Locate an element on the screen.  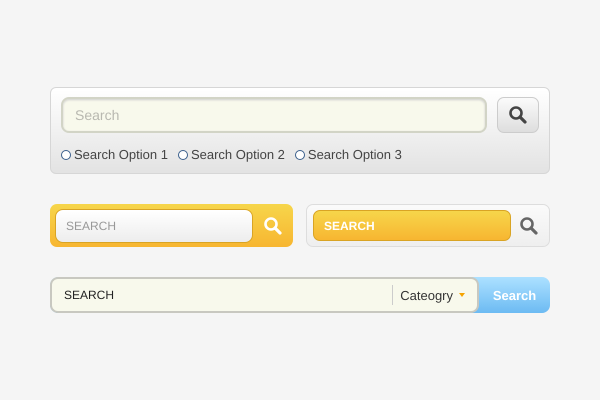
search-button is located at coordinates (518, 115).